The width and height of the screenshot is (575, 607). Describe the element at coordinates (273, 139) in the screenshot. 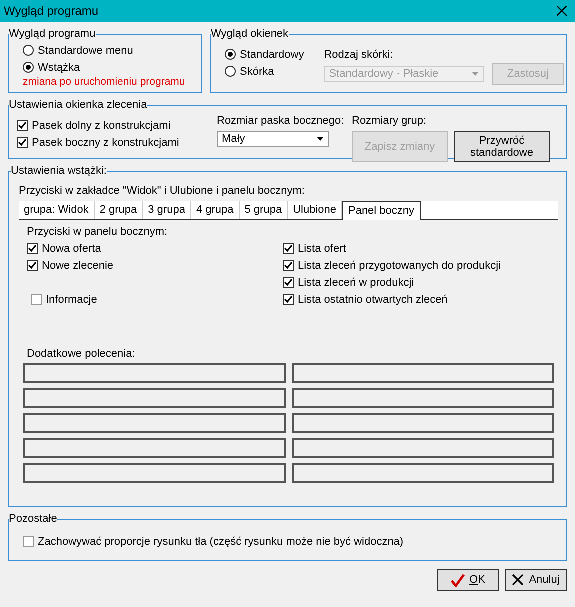

I see `dropdown: Mały` at that location.